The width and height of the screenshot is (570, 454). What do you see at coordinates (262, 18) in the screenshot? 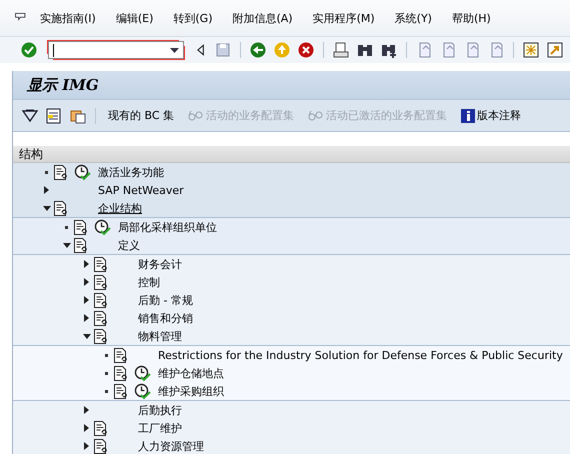
I see `menu-item: 附加信息(A)` at bounding box center [262, 18].